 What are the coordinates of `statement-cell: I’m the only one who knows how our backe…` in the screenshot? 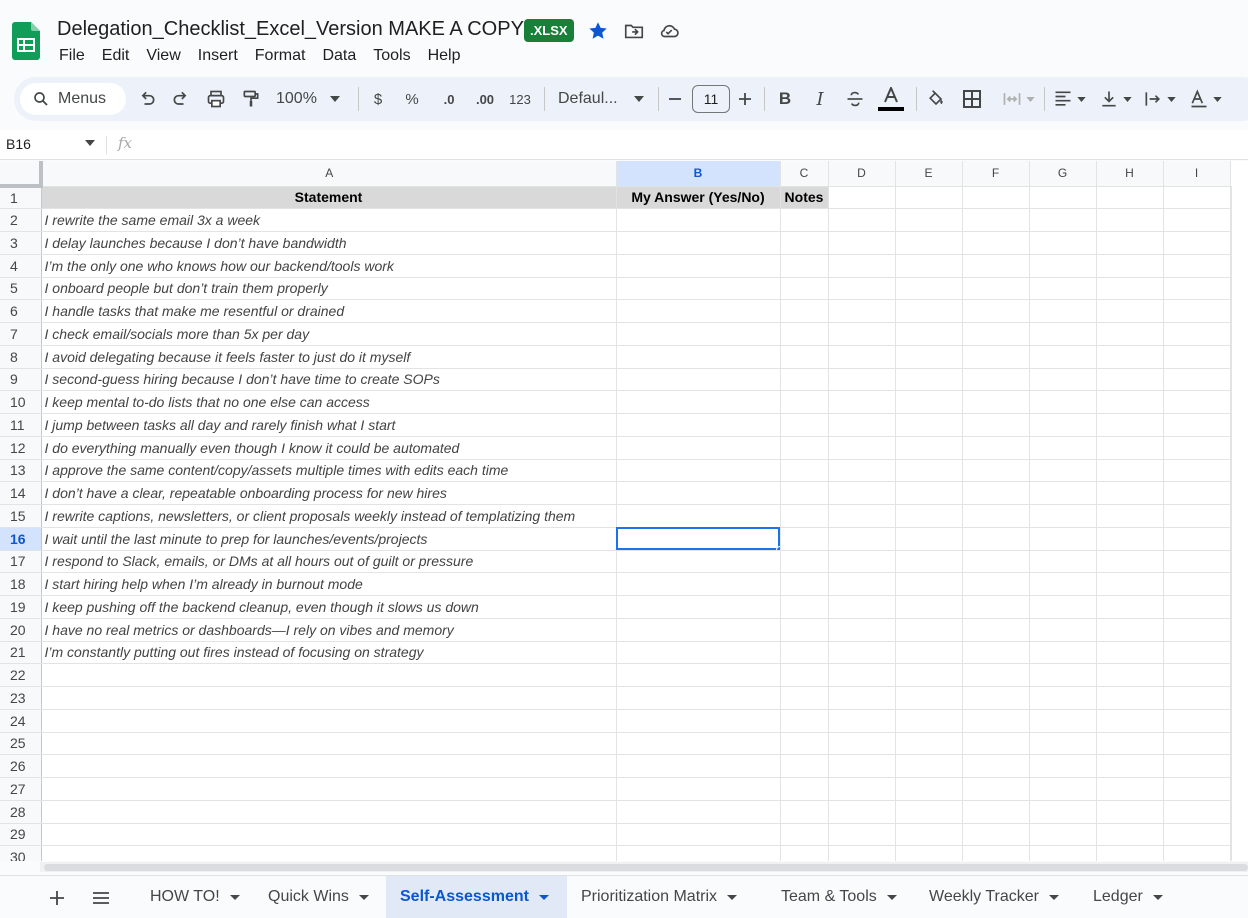 It's located at (329, 266).